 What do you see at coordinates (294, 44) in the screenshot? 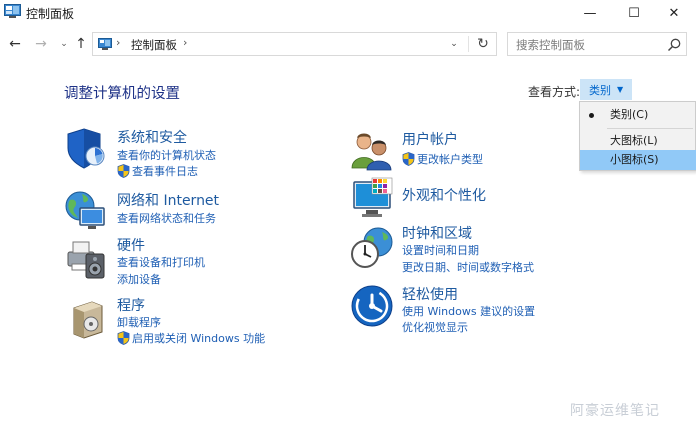
I see `address-bar: › 控制面板 › ⌄ ↻` at bounding box center [294, 44].